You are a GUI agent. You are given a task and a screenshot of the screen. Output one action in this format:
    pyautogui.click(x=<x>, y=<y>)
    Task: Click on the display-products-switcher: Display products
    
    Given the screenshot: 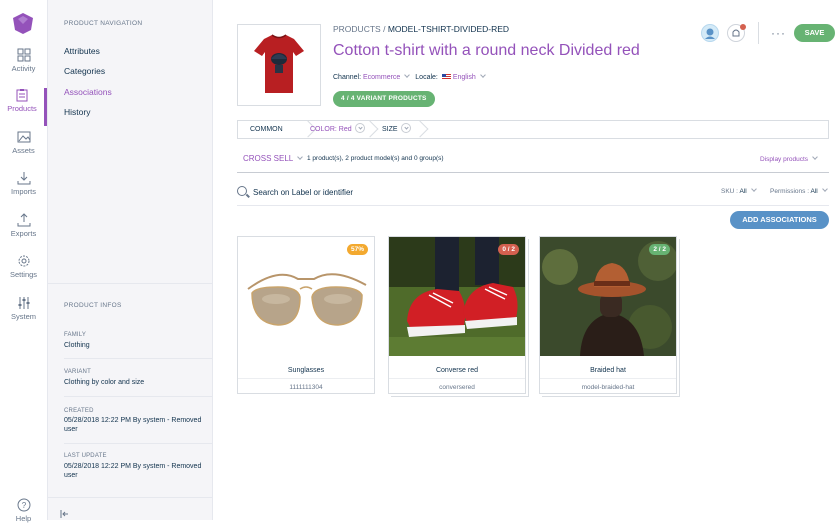 What is the action you would take?
    pyautogui.click(x=790, y=158)
    